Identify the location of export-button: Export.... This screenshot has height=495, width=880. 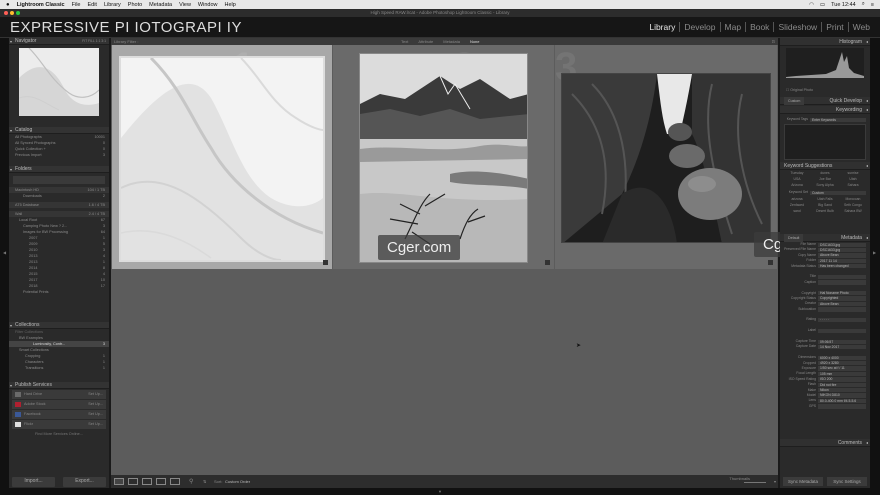
(84, 482).